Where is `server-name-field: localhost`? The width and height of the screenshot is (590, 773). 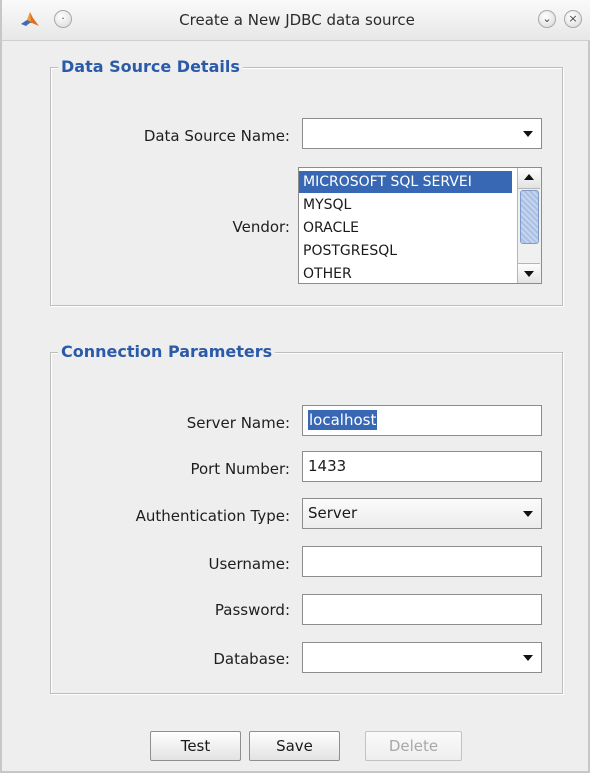 server-name-field: localhost is located at coordinates (422, 420).